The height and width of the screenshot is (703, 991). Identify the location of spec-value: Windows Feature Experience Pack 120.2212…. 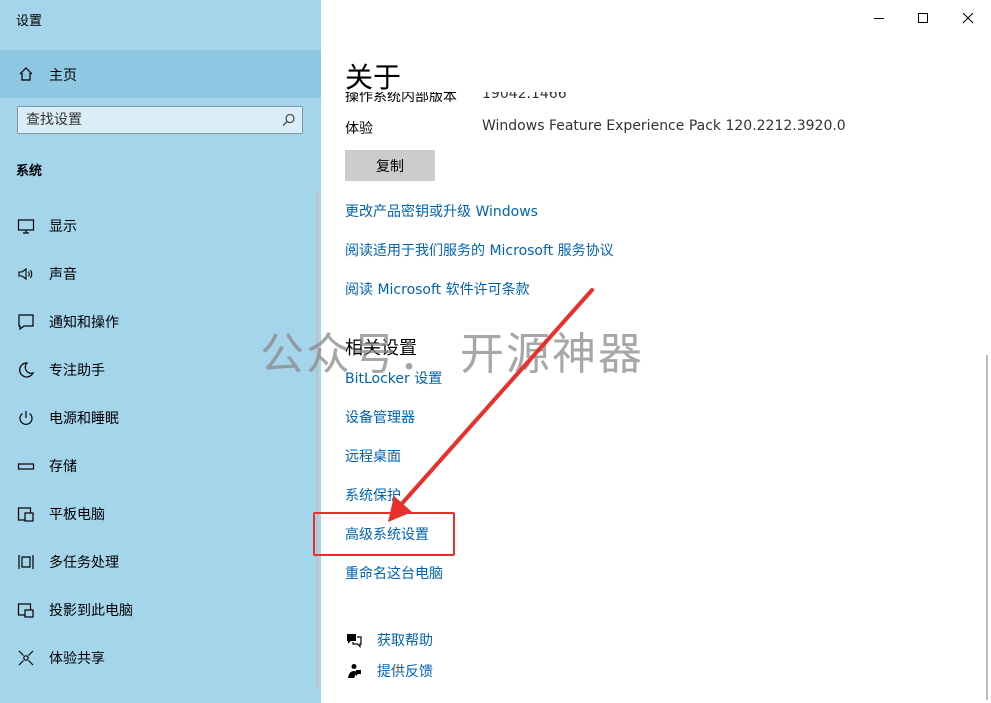
(664, 126).